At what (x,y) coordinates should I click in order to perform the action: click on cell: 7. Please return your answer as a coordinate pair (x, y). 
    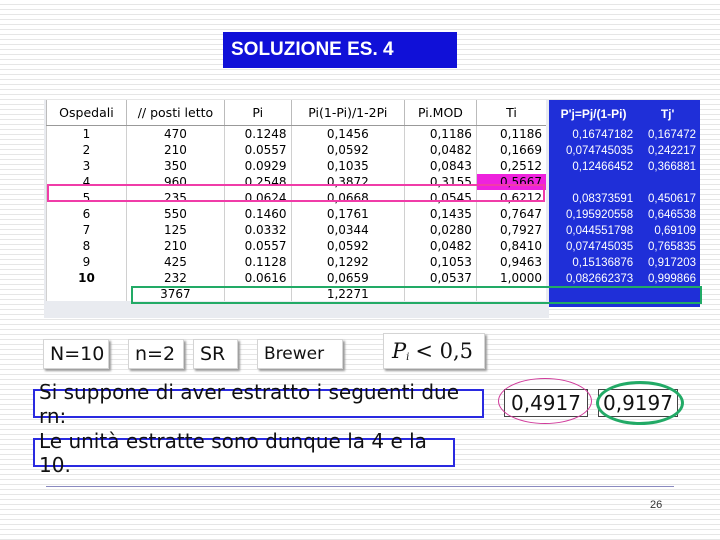
    Looking at the image, I should click on (86, 230).